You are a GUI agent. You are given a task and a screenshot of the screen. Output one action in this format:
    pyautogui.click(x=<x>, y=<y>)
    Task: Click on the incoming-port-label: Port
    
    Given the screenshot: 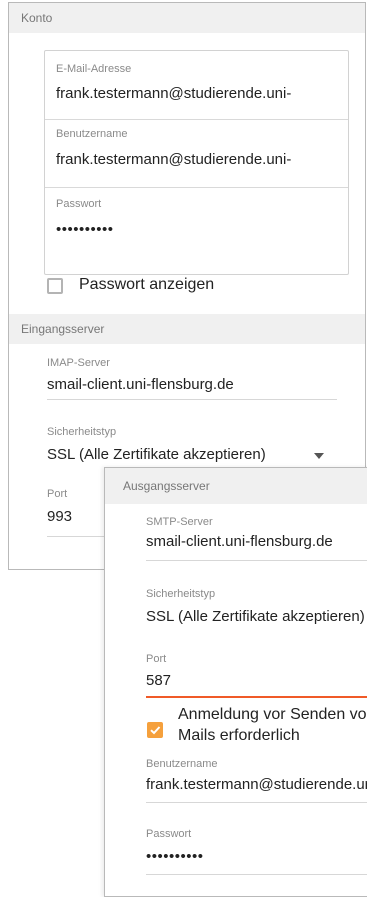 What is the action you would take?
    pyautogui.click(x=57, y=494)
    